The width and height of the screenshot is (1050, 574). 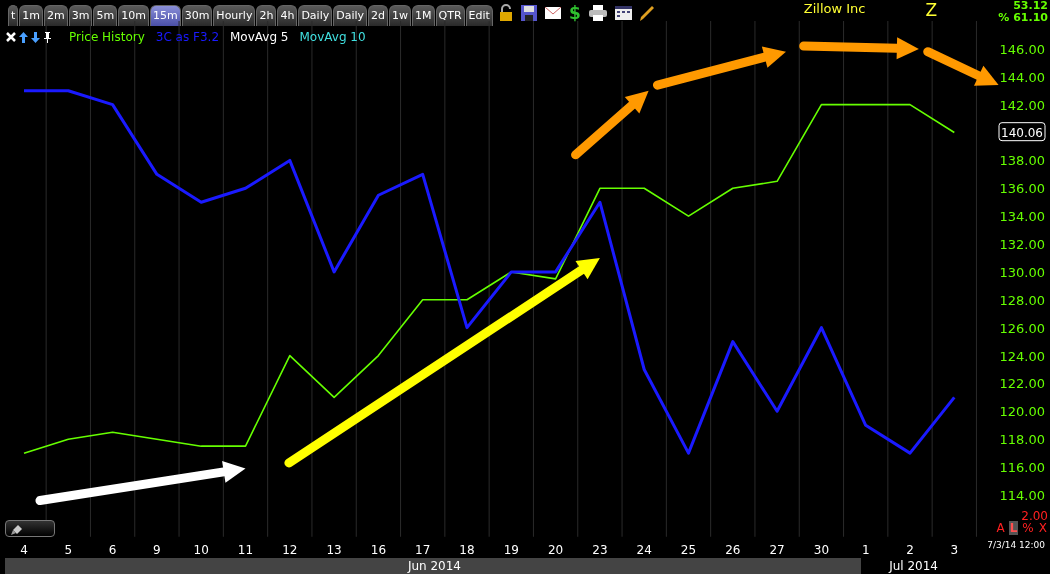 I want to click on axis-label: 13, so click(x=334, y=550).